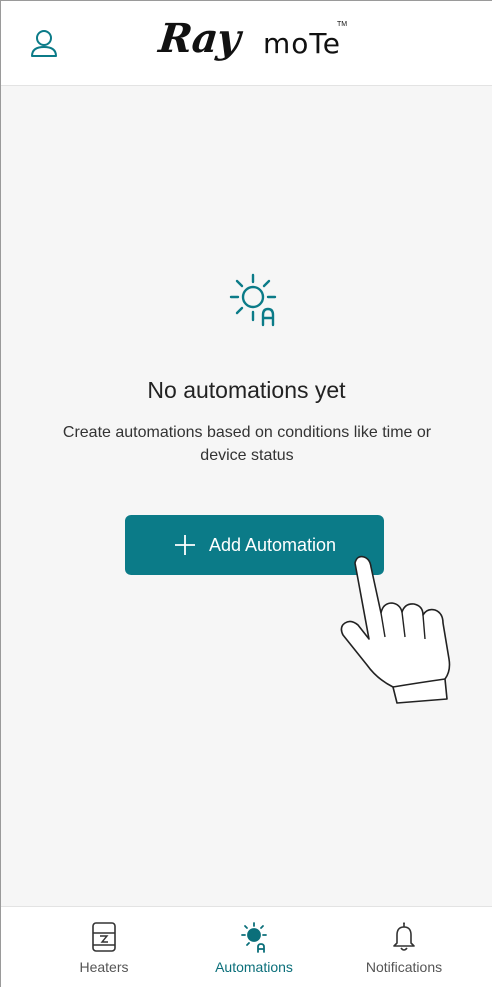  What do you see at coordinates (404, 936) in the screenshot?
I see `bell-icon` at bounding box center [404, 936].